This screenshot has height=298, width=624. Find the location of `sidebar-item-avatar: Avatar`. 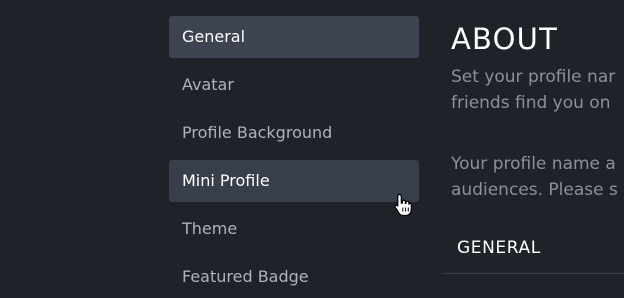

sidebar-item-avatar: Avatar is located at coordinates (294, 85).